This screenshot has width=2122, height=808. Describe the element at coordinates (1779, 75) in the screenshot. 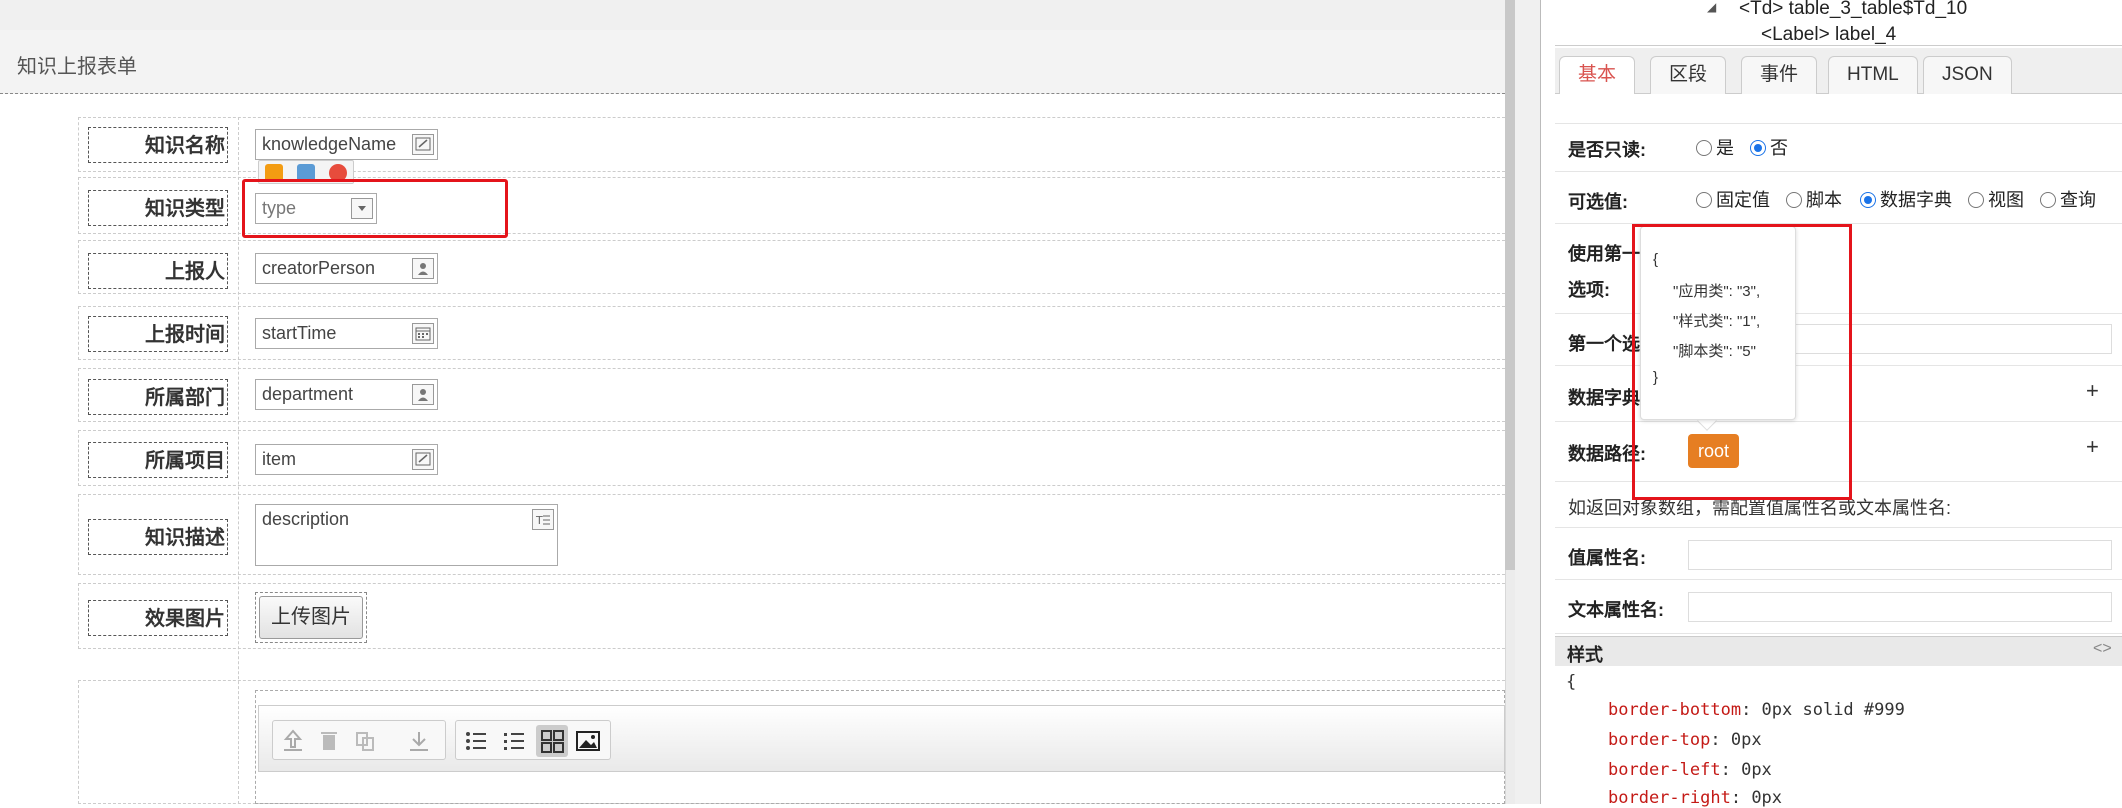

I see `tab-events: 事件` at that location.